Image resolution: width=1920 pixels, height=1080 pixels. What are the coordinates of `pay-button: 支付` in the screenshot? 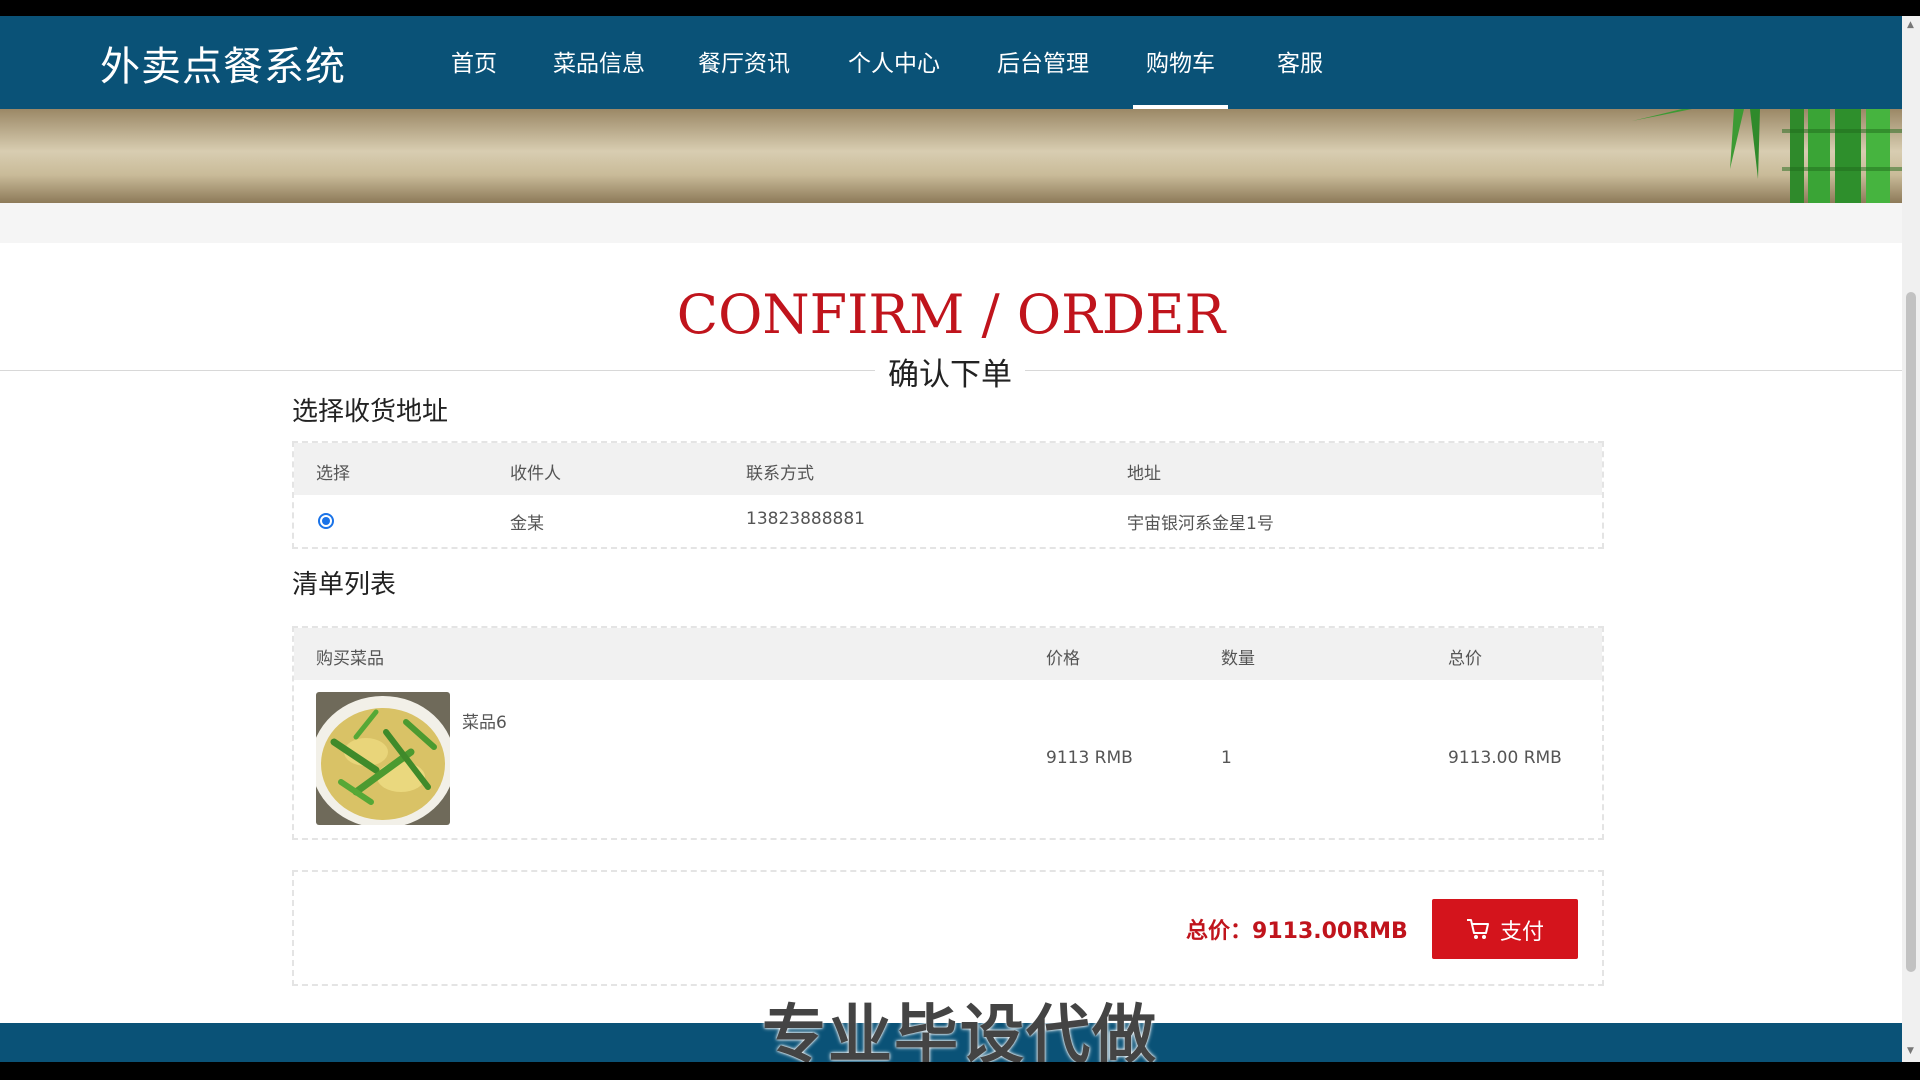 It's located at (1505, 929).